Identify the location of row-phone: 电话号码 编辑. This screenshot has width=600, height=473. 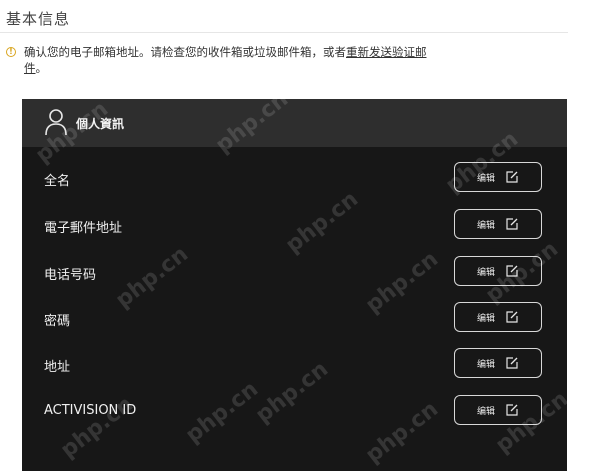
(294, 273).